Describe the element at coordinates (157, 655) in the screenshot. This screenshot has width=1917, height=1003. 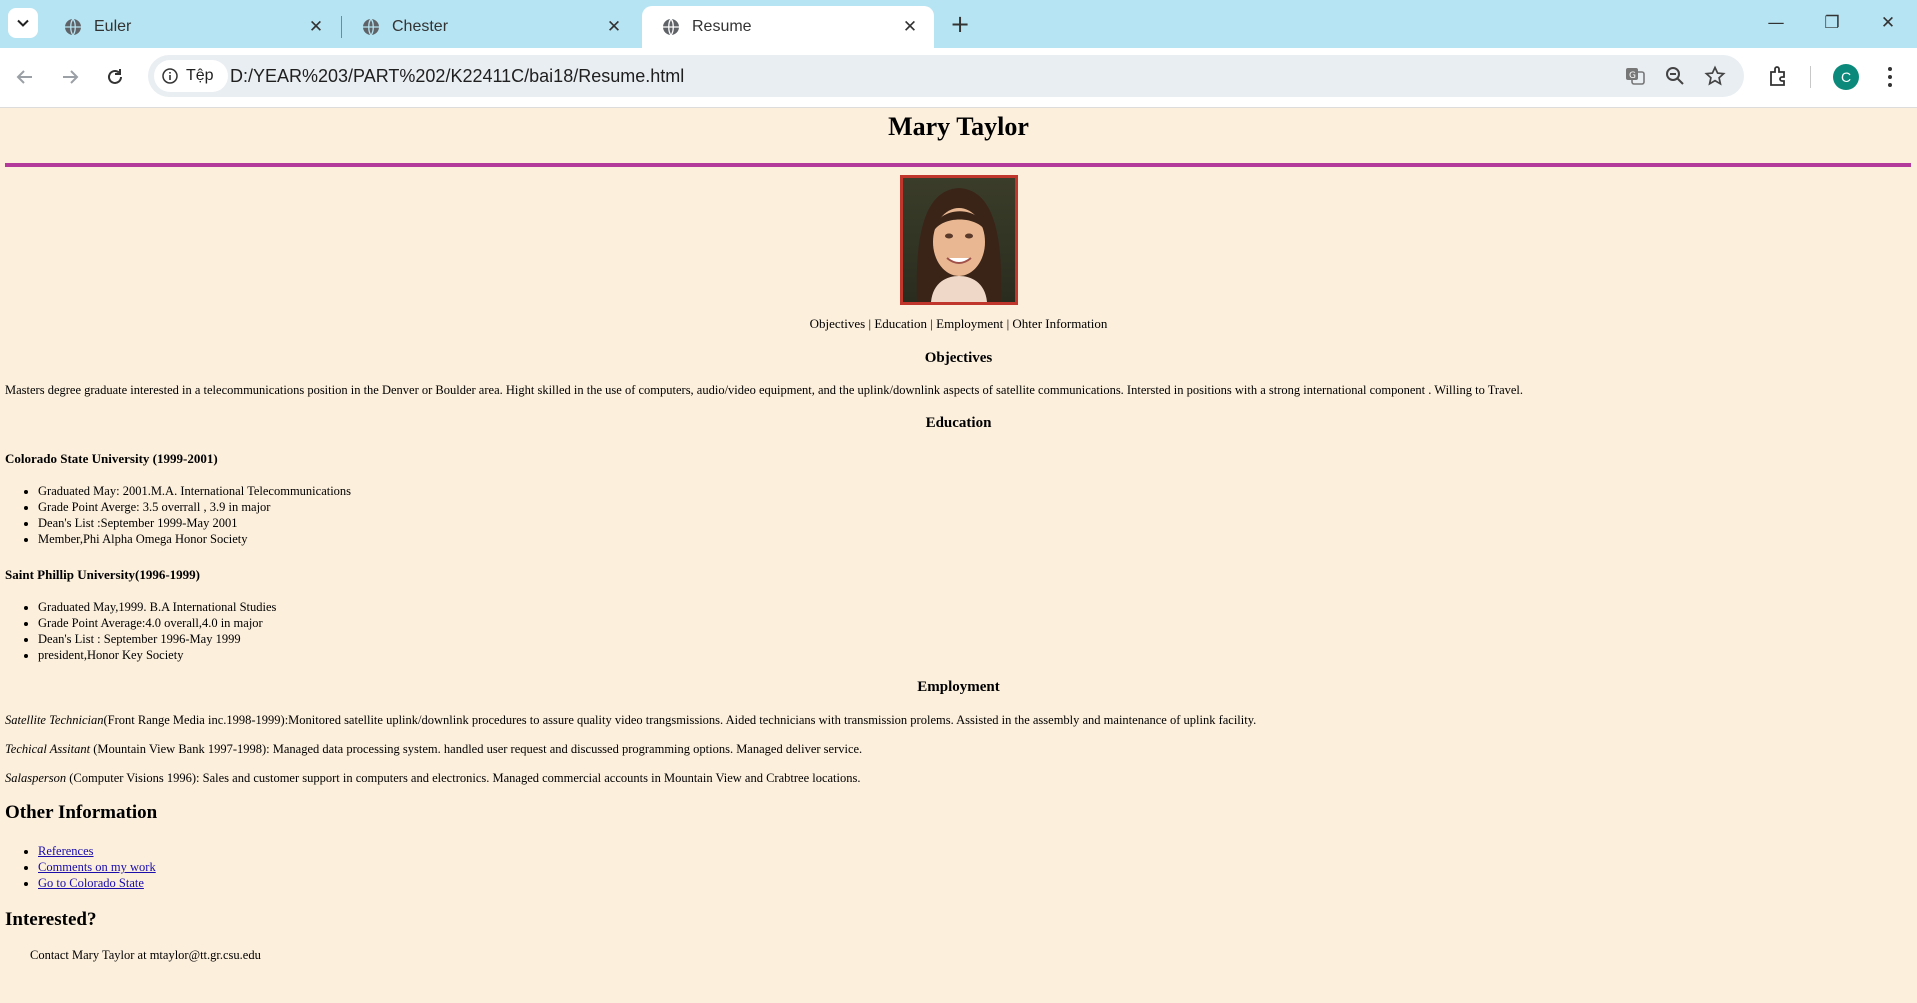
I see `list-item: president,Honor Key Society` at that location.